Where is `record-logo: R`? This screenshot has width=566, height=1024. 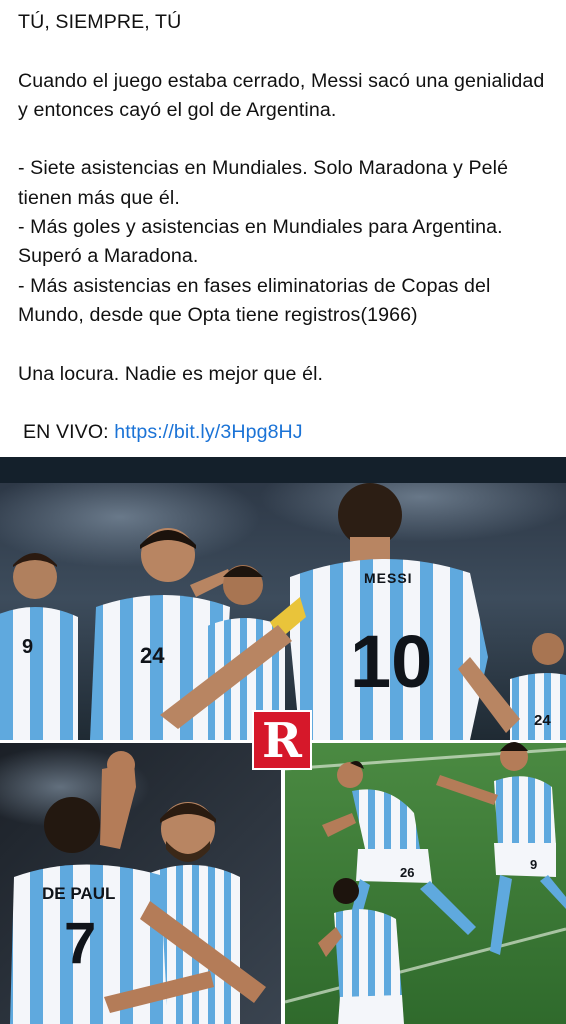
record-logo: R is located at coordinates (282, 740).